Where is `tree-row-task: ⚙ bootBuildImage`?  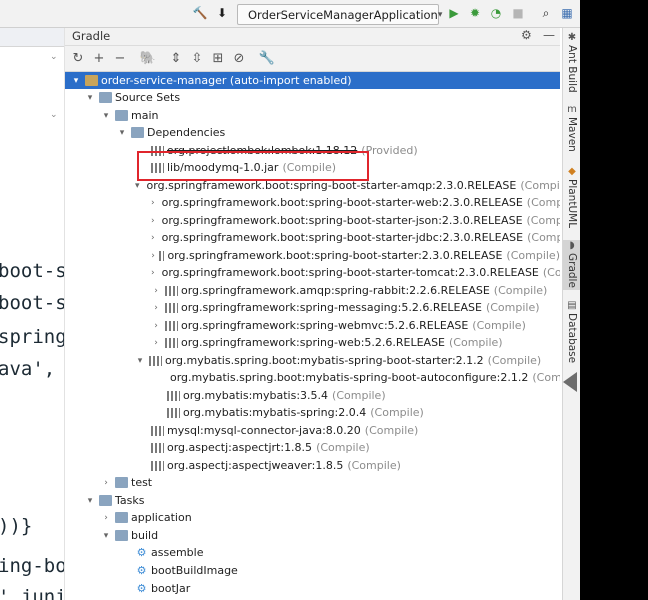
tree-row-task: ⚙ bootBuildImage is located at coordinates (312, 570).